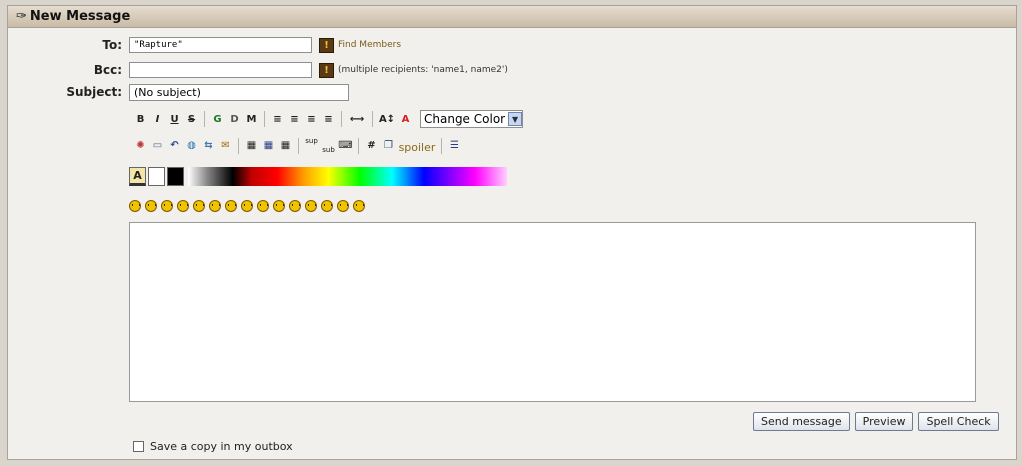 The image size is (1022, 466). I want to click on link-icon: ↶, so click(174, 145).